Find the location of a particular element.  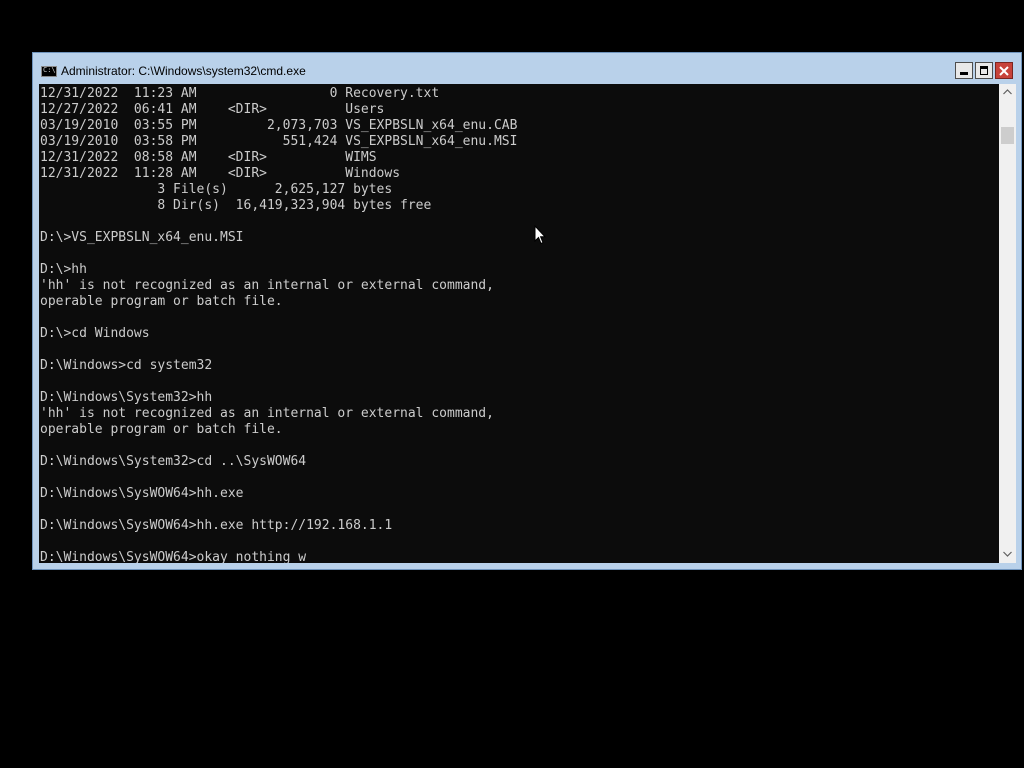

console-line: D:\Windows>cd system32 is located at coordinates (126, 365).